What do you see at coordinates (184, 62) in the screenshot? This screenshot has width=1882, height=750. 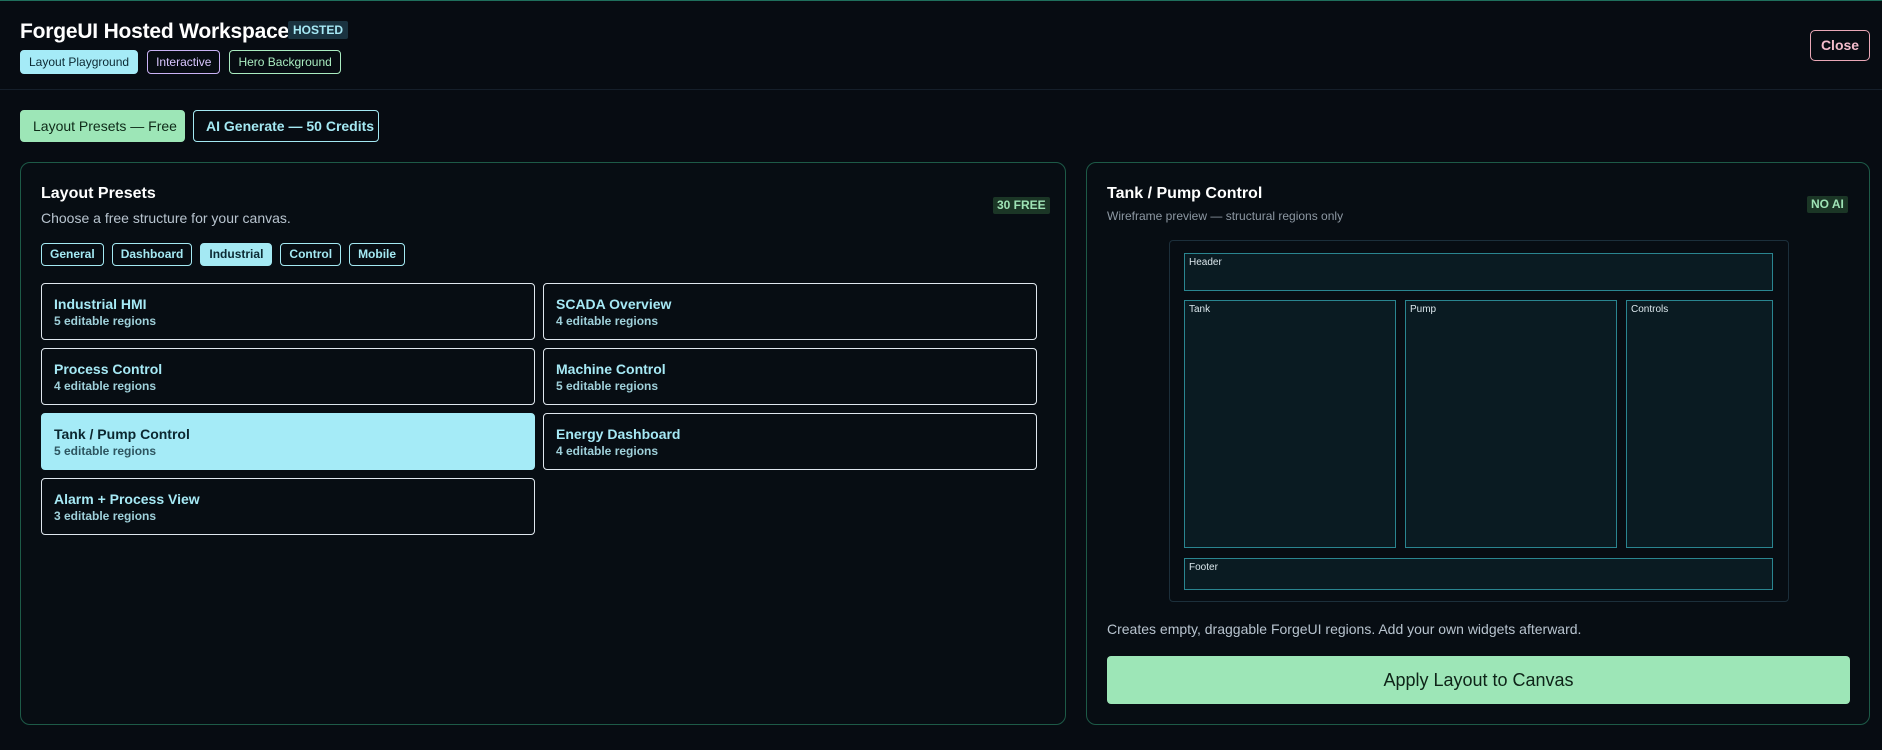 I see `chip-interactive: Interactive` at bounding box center [184, 62].